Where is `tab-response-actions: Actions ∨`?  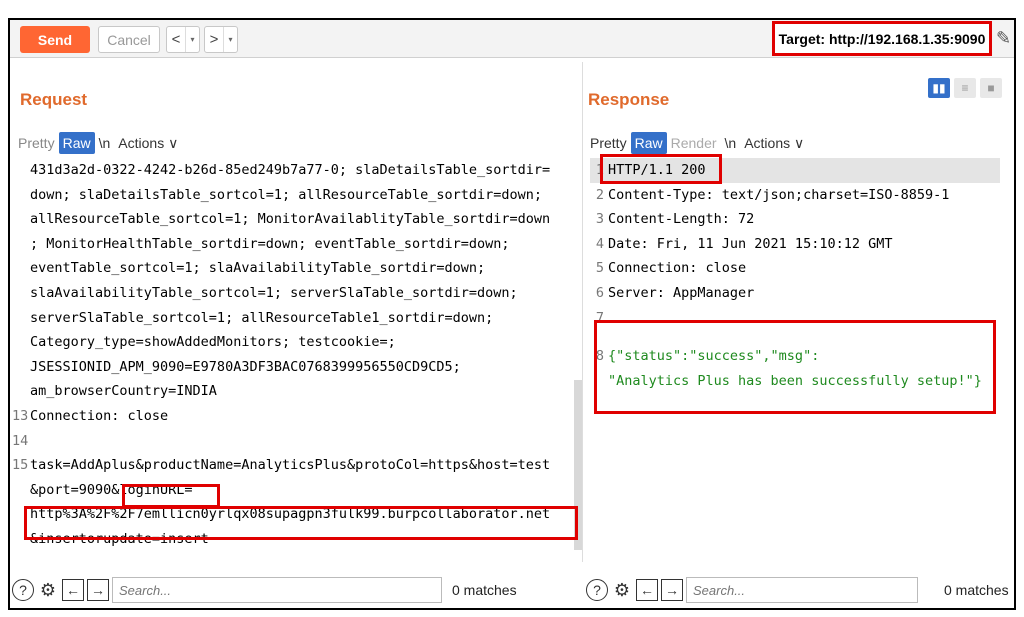
tab-response-actions: Actions ∨ is located at coordinates (774, 143).